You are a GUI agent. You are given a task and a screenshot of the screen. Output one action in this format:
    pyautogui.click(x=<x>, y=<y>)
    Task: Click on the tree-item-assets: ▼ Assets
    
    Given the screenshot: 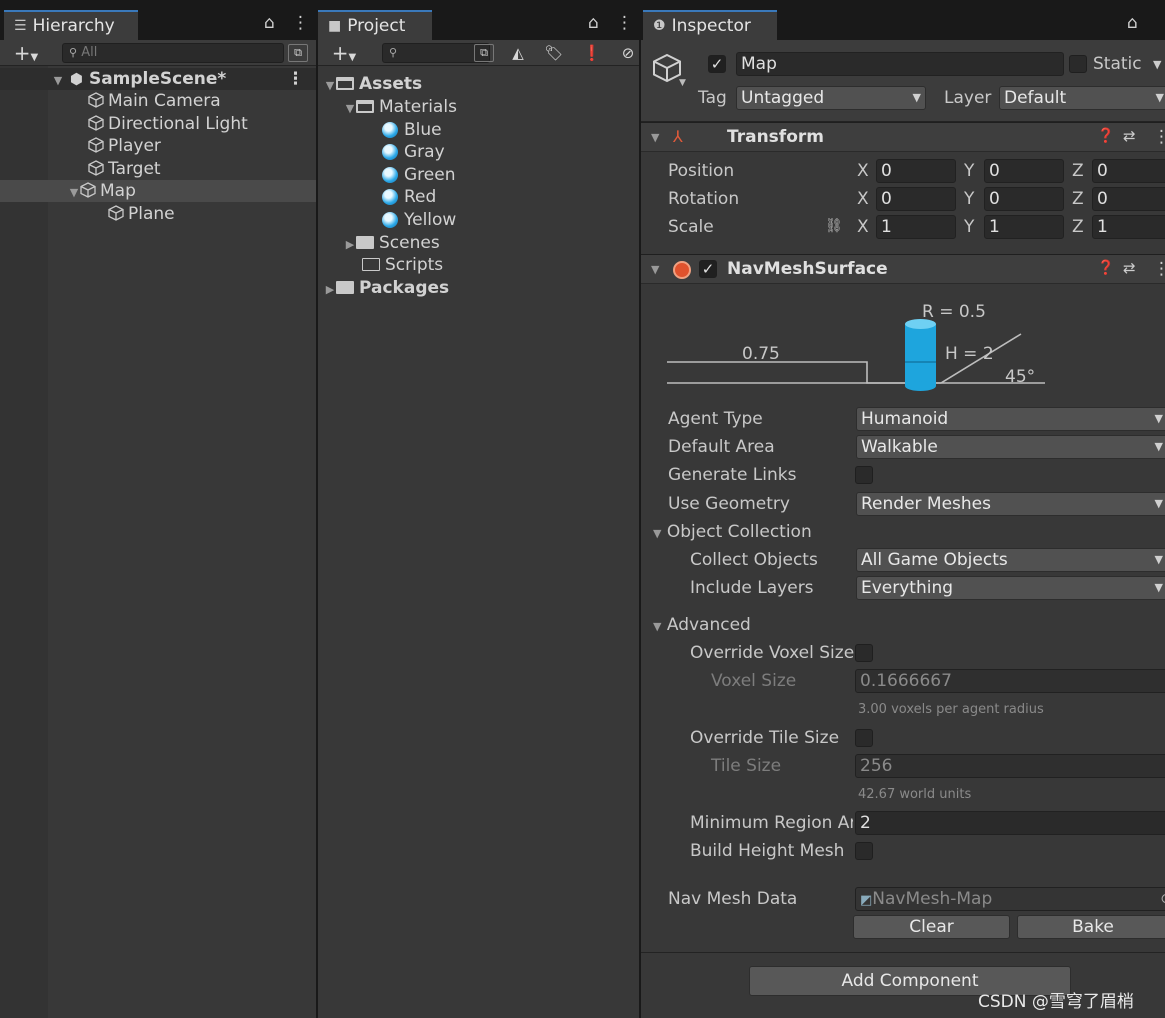 What is the action you would take?
    pyautogui.click(x=478, y=84)
    